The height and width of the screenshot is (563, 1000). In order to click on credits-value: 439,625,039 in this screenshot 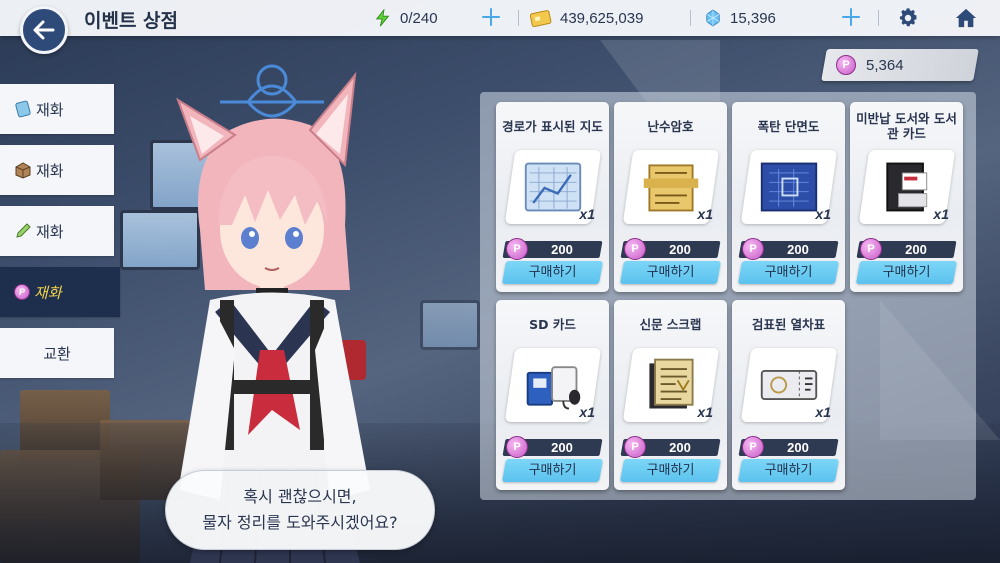, I will do `click(602, 18)`.